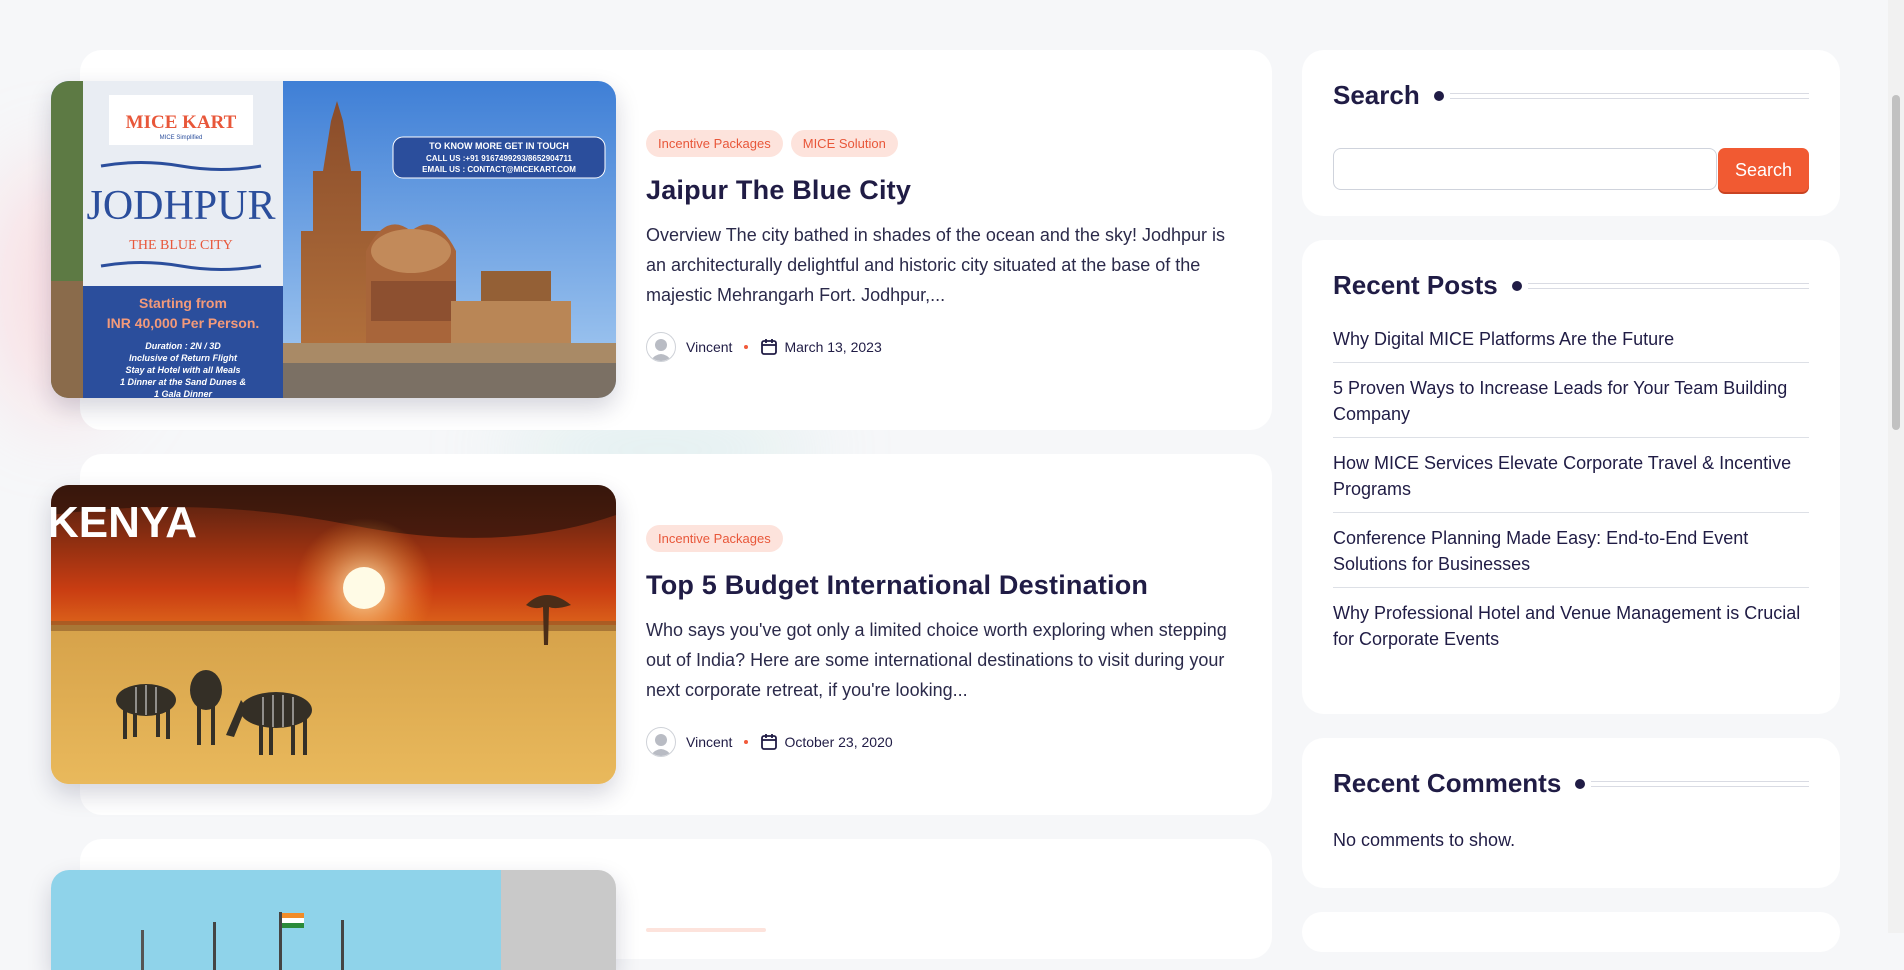 Image resolution: width=1904 pixels, height=970 pixels. What do you see at coordinates (946, 930) in the screenshot?
I see `post-content` at bounding box center [946, 930].